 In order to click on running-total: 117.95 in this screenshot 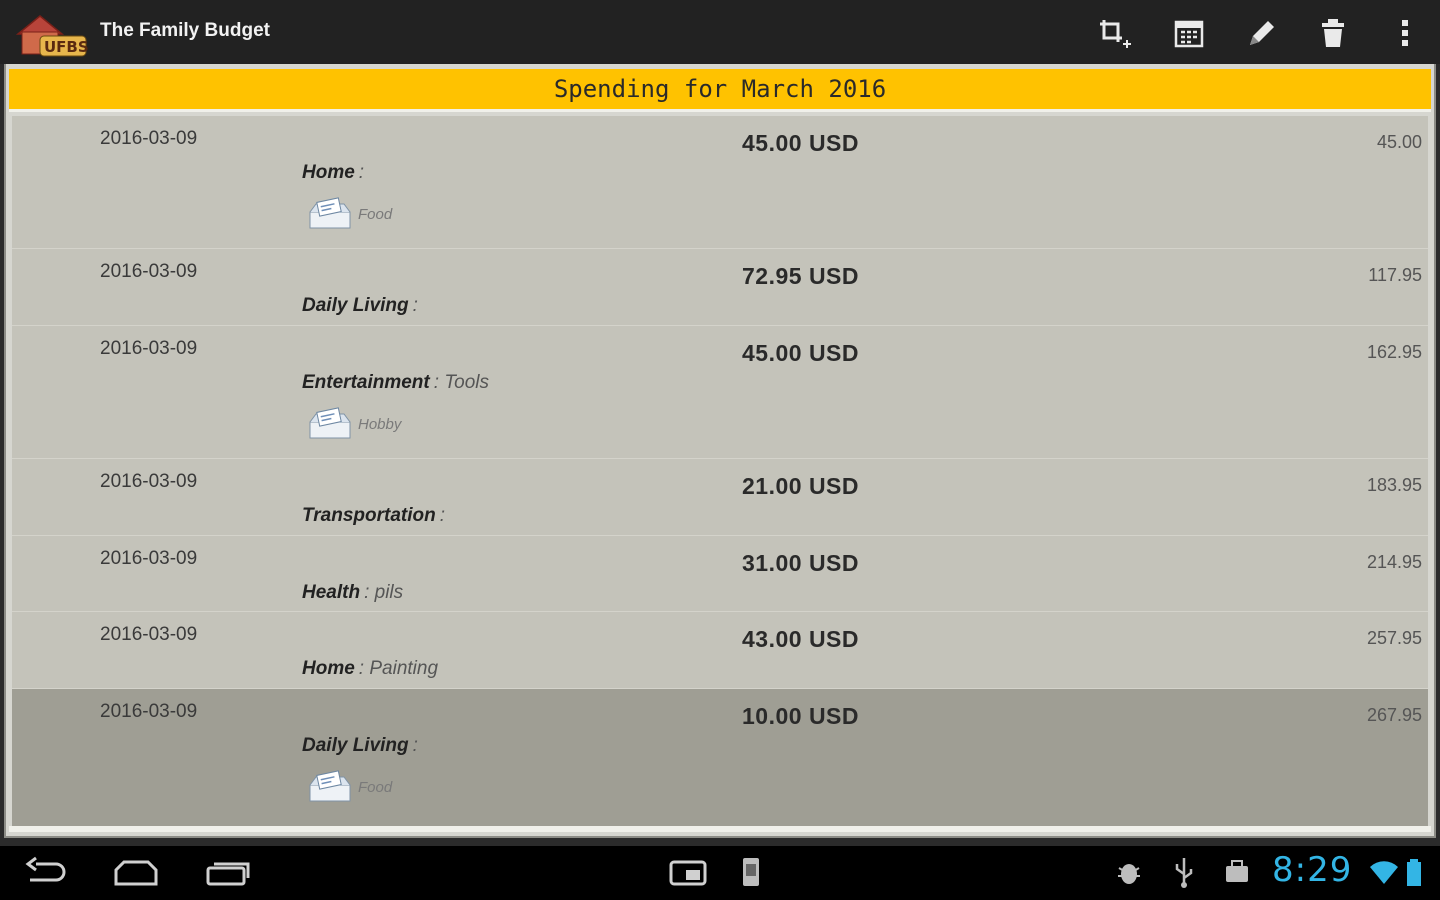, I will do `click(1395, 275)`.